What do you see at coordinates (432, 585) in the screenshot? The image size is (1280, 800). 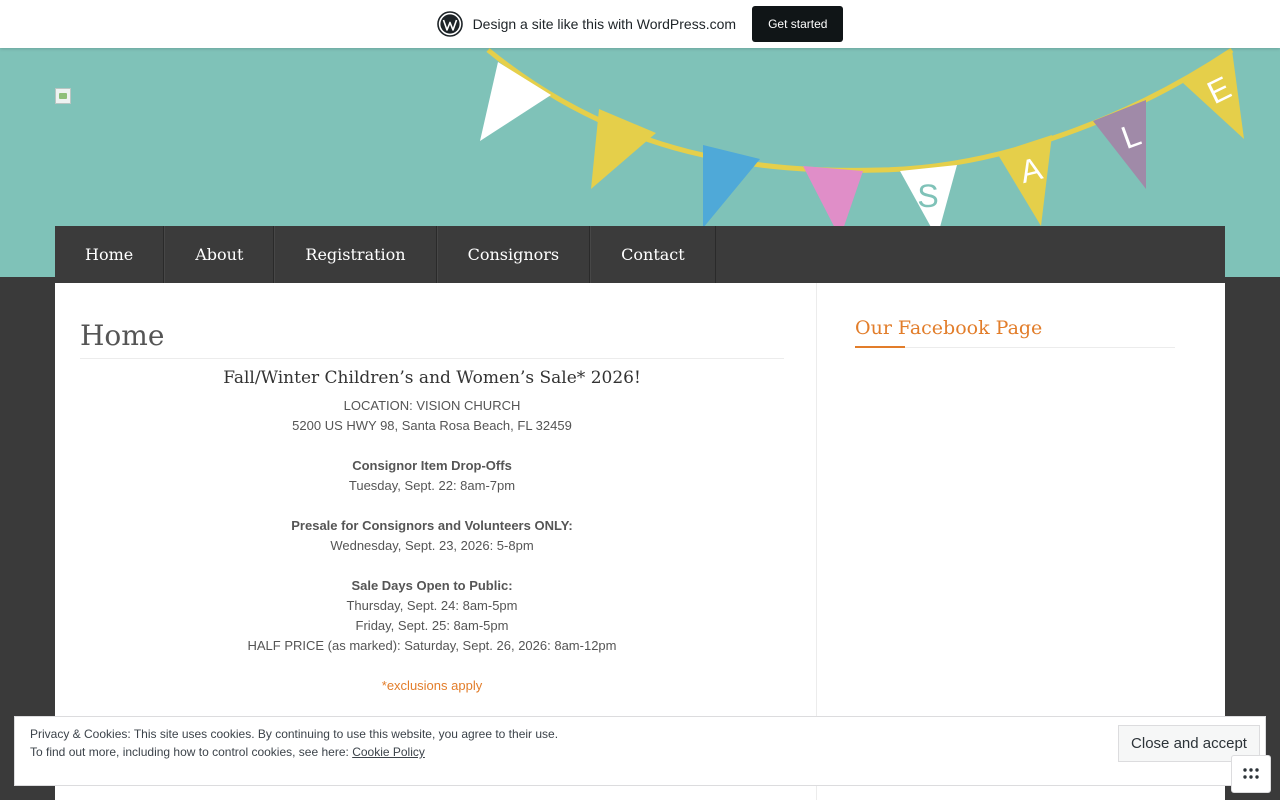 I see `public-sale-heading: Sale Days Open to Public:` at bounding box center [432, 585].